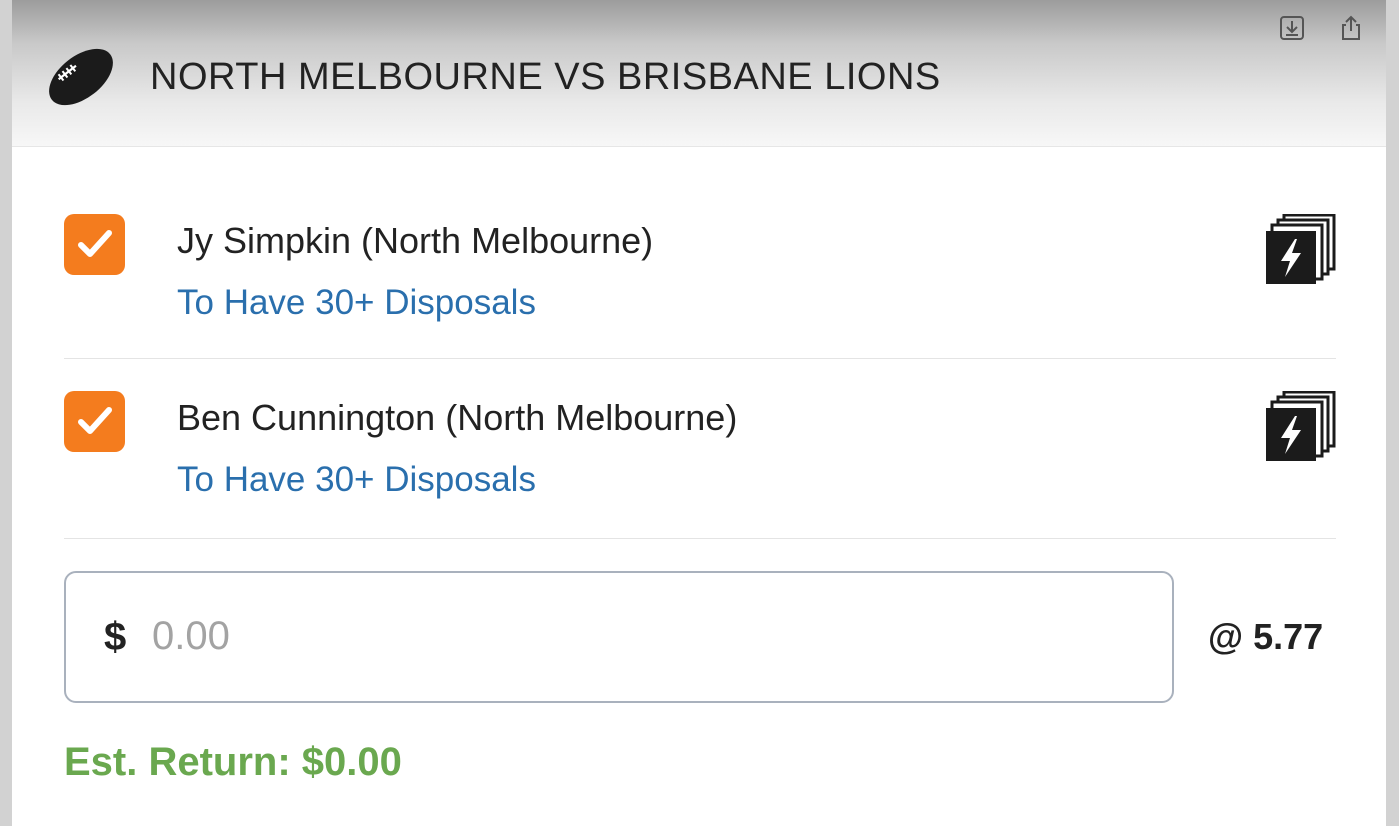 The image size is (1399, 826). Describe the element at coordinates (602, 636) in the screenshot. I see `stake-input` at that location.